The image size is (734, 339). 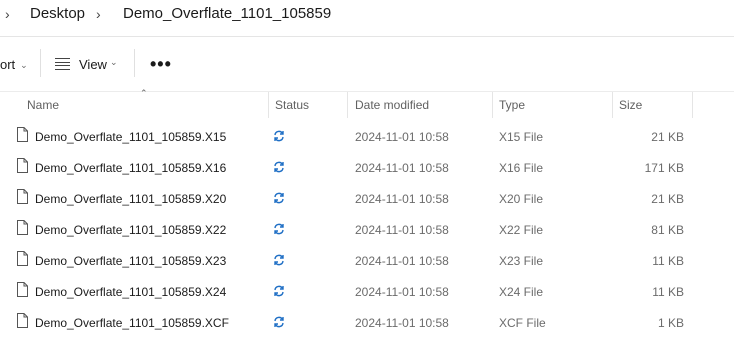 I want to click on file-size: 1 KB, so click(x=670, y=323).